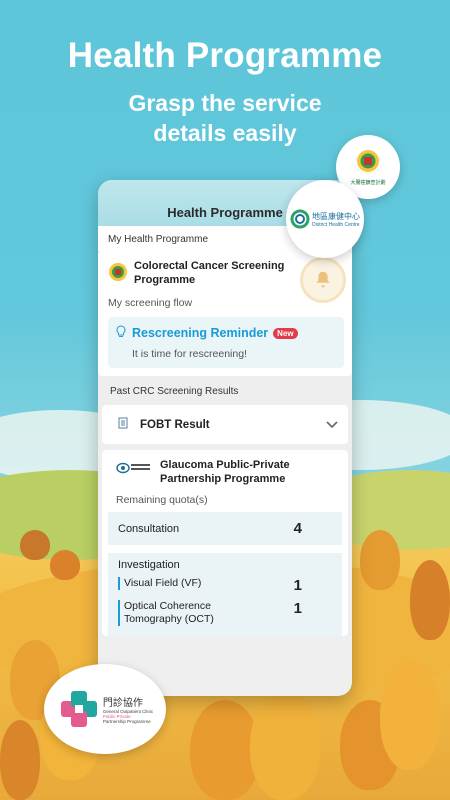  Describe the element at coordinates (162, 500) in the screenshot. I see `quota-label: Remaining quota(s)` at that location.